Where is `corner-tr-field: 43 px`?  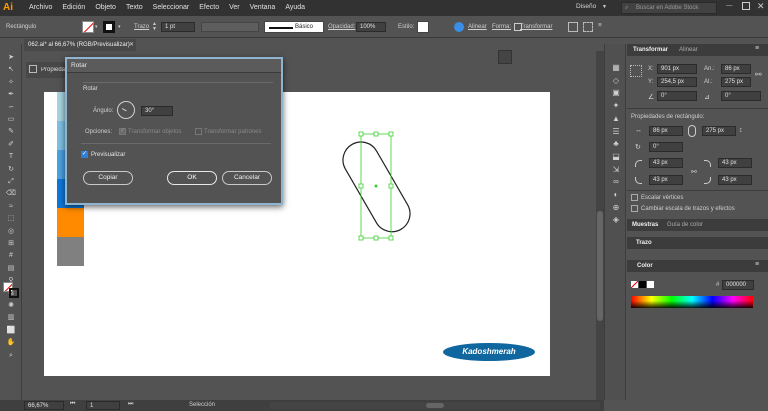
corner-tr-field: 43 px is located at coordinates (735, 163).